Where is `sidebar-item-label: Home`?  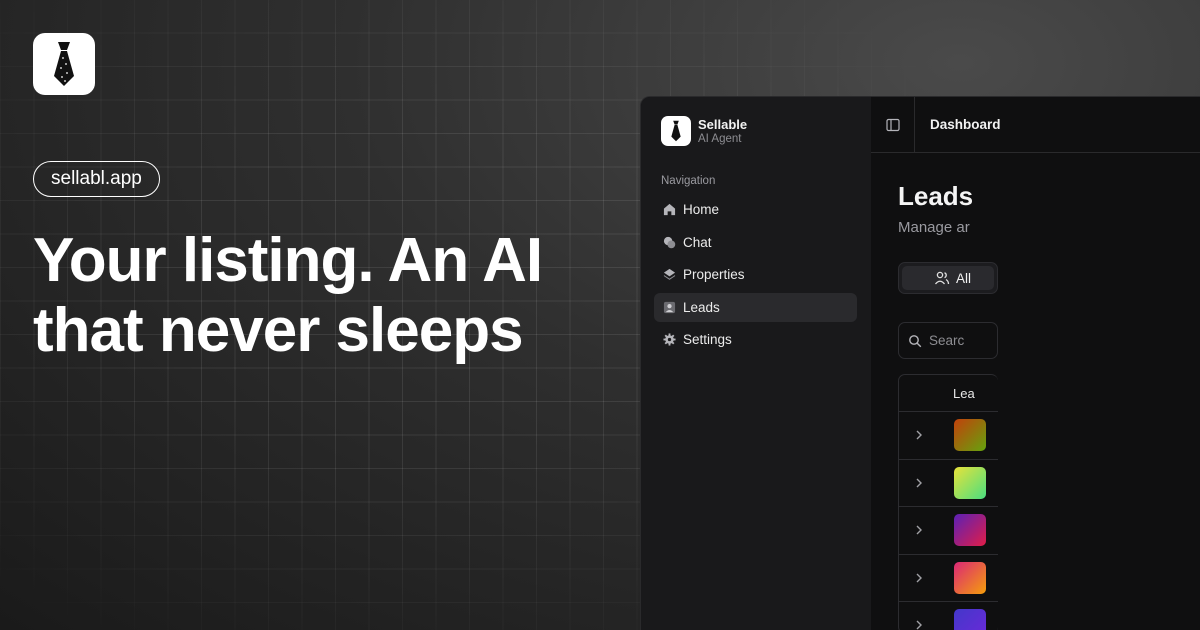
sidebar-item-label: Home is located at coordinates (701, 209).